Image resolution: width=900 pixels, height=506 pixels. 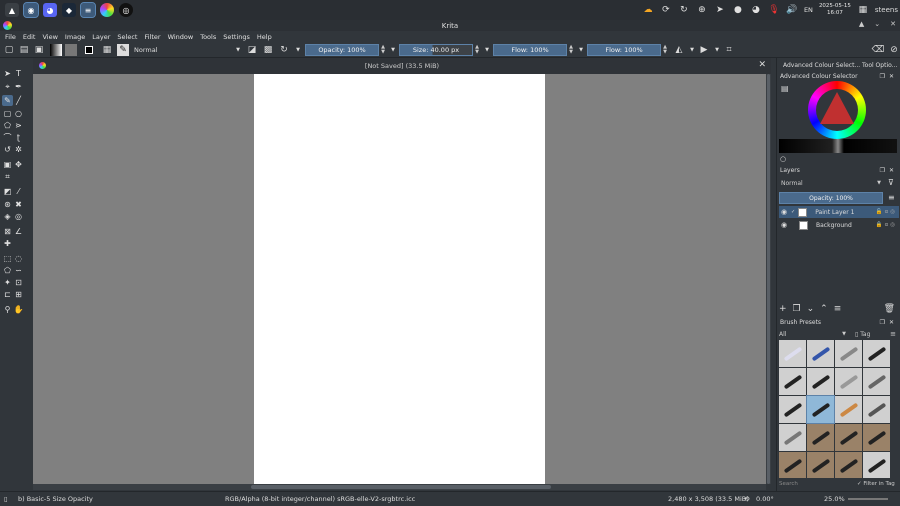 What do you see at coordinates (530, 50) in the screenshot?
I see `flow-slider: Flow: 100%` at bounding box center [530, 50].